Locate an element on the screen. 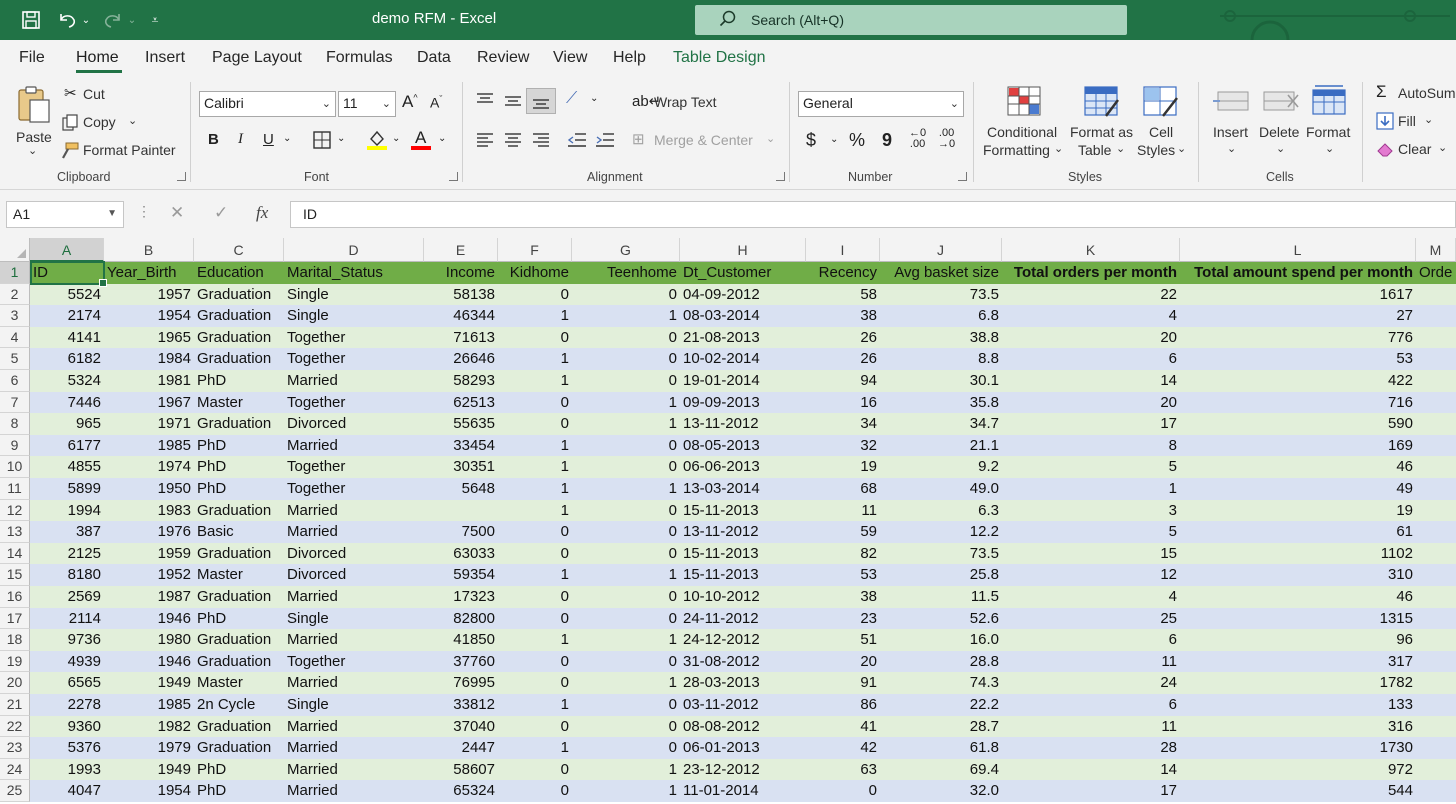 The height and width of the screenshot is (804, 1456). table-cell: 5524 is located at coordinates (67, 295).